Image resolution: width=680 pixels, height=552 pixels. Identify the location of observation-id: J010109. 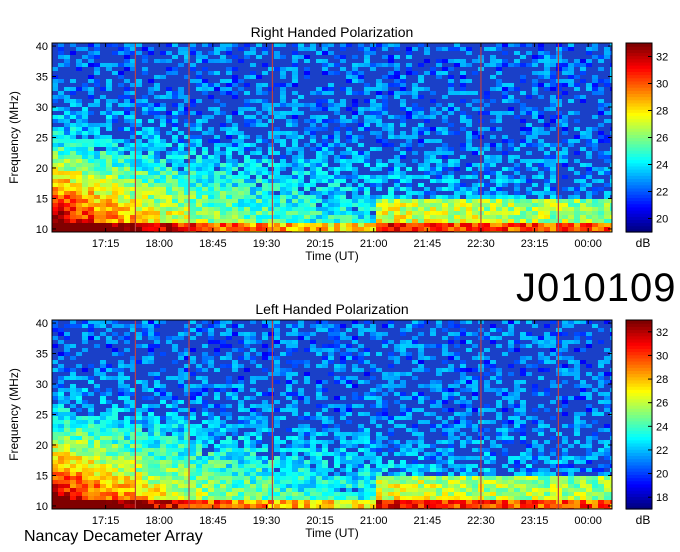
(596, 288).